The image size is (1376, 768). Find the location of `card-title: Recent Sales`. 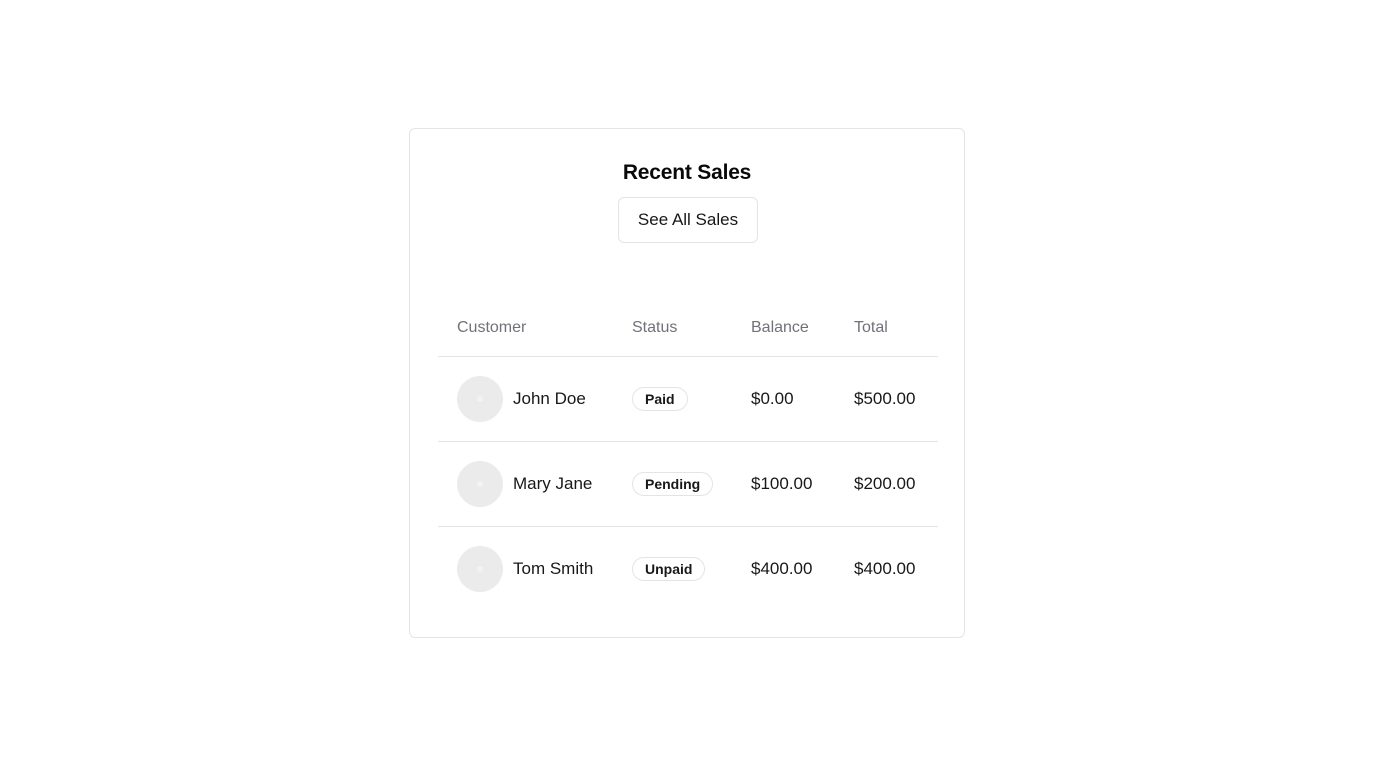

card-title: Recent Sales is located at coordinates (687, 172).